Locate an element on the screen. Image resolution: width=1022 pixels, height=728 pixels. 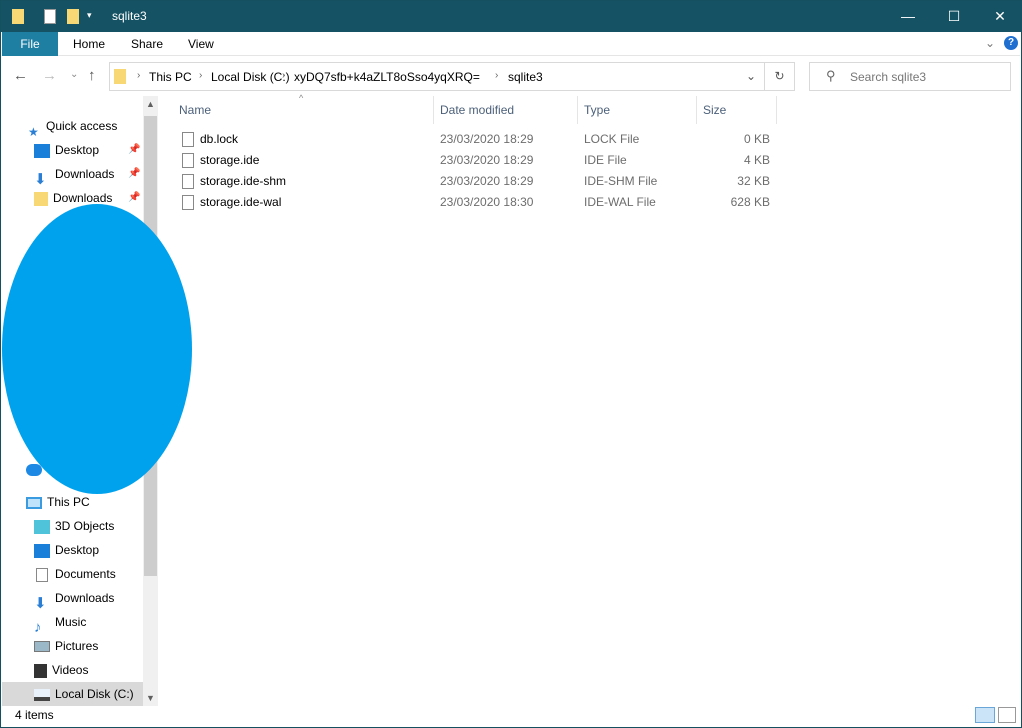
minimize-button: — is located at coordinates (908, 16).